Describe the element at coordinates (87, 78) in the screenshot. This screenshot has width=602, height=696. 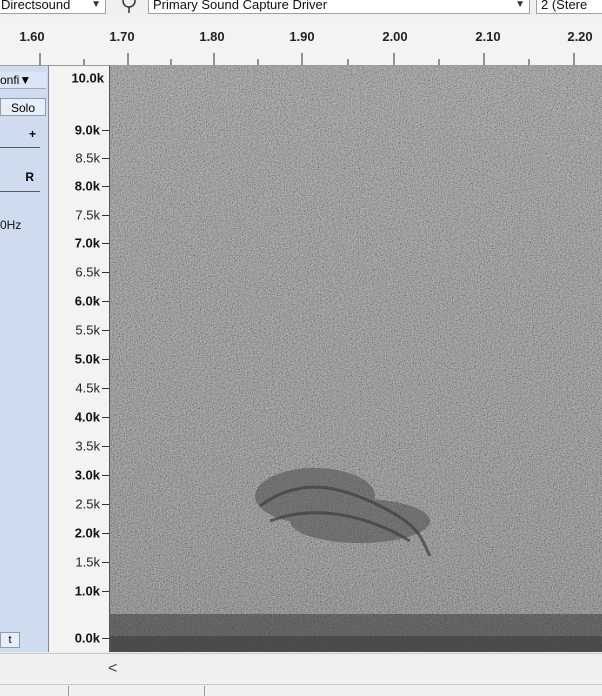
I see `freq-label: 10.0k` at that location.